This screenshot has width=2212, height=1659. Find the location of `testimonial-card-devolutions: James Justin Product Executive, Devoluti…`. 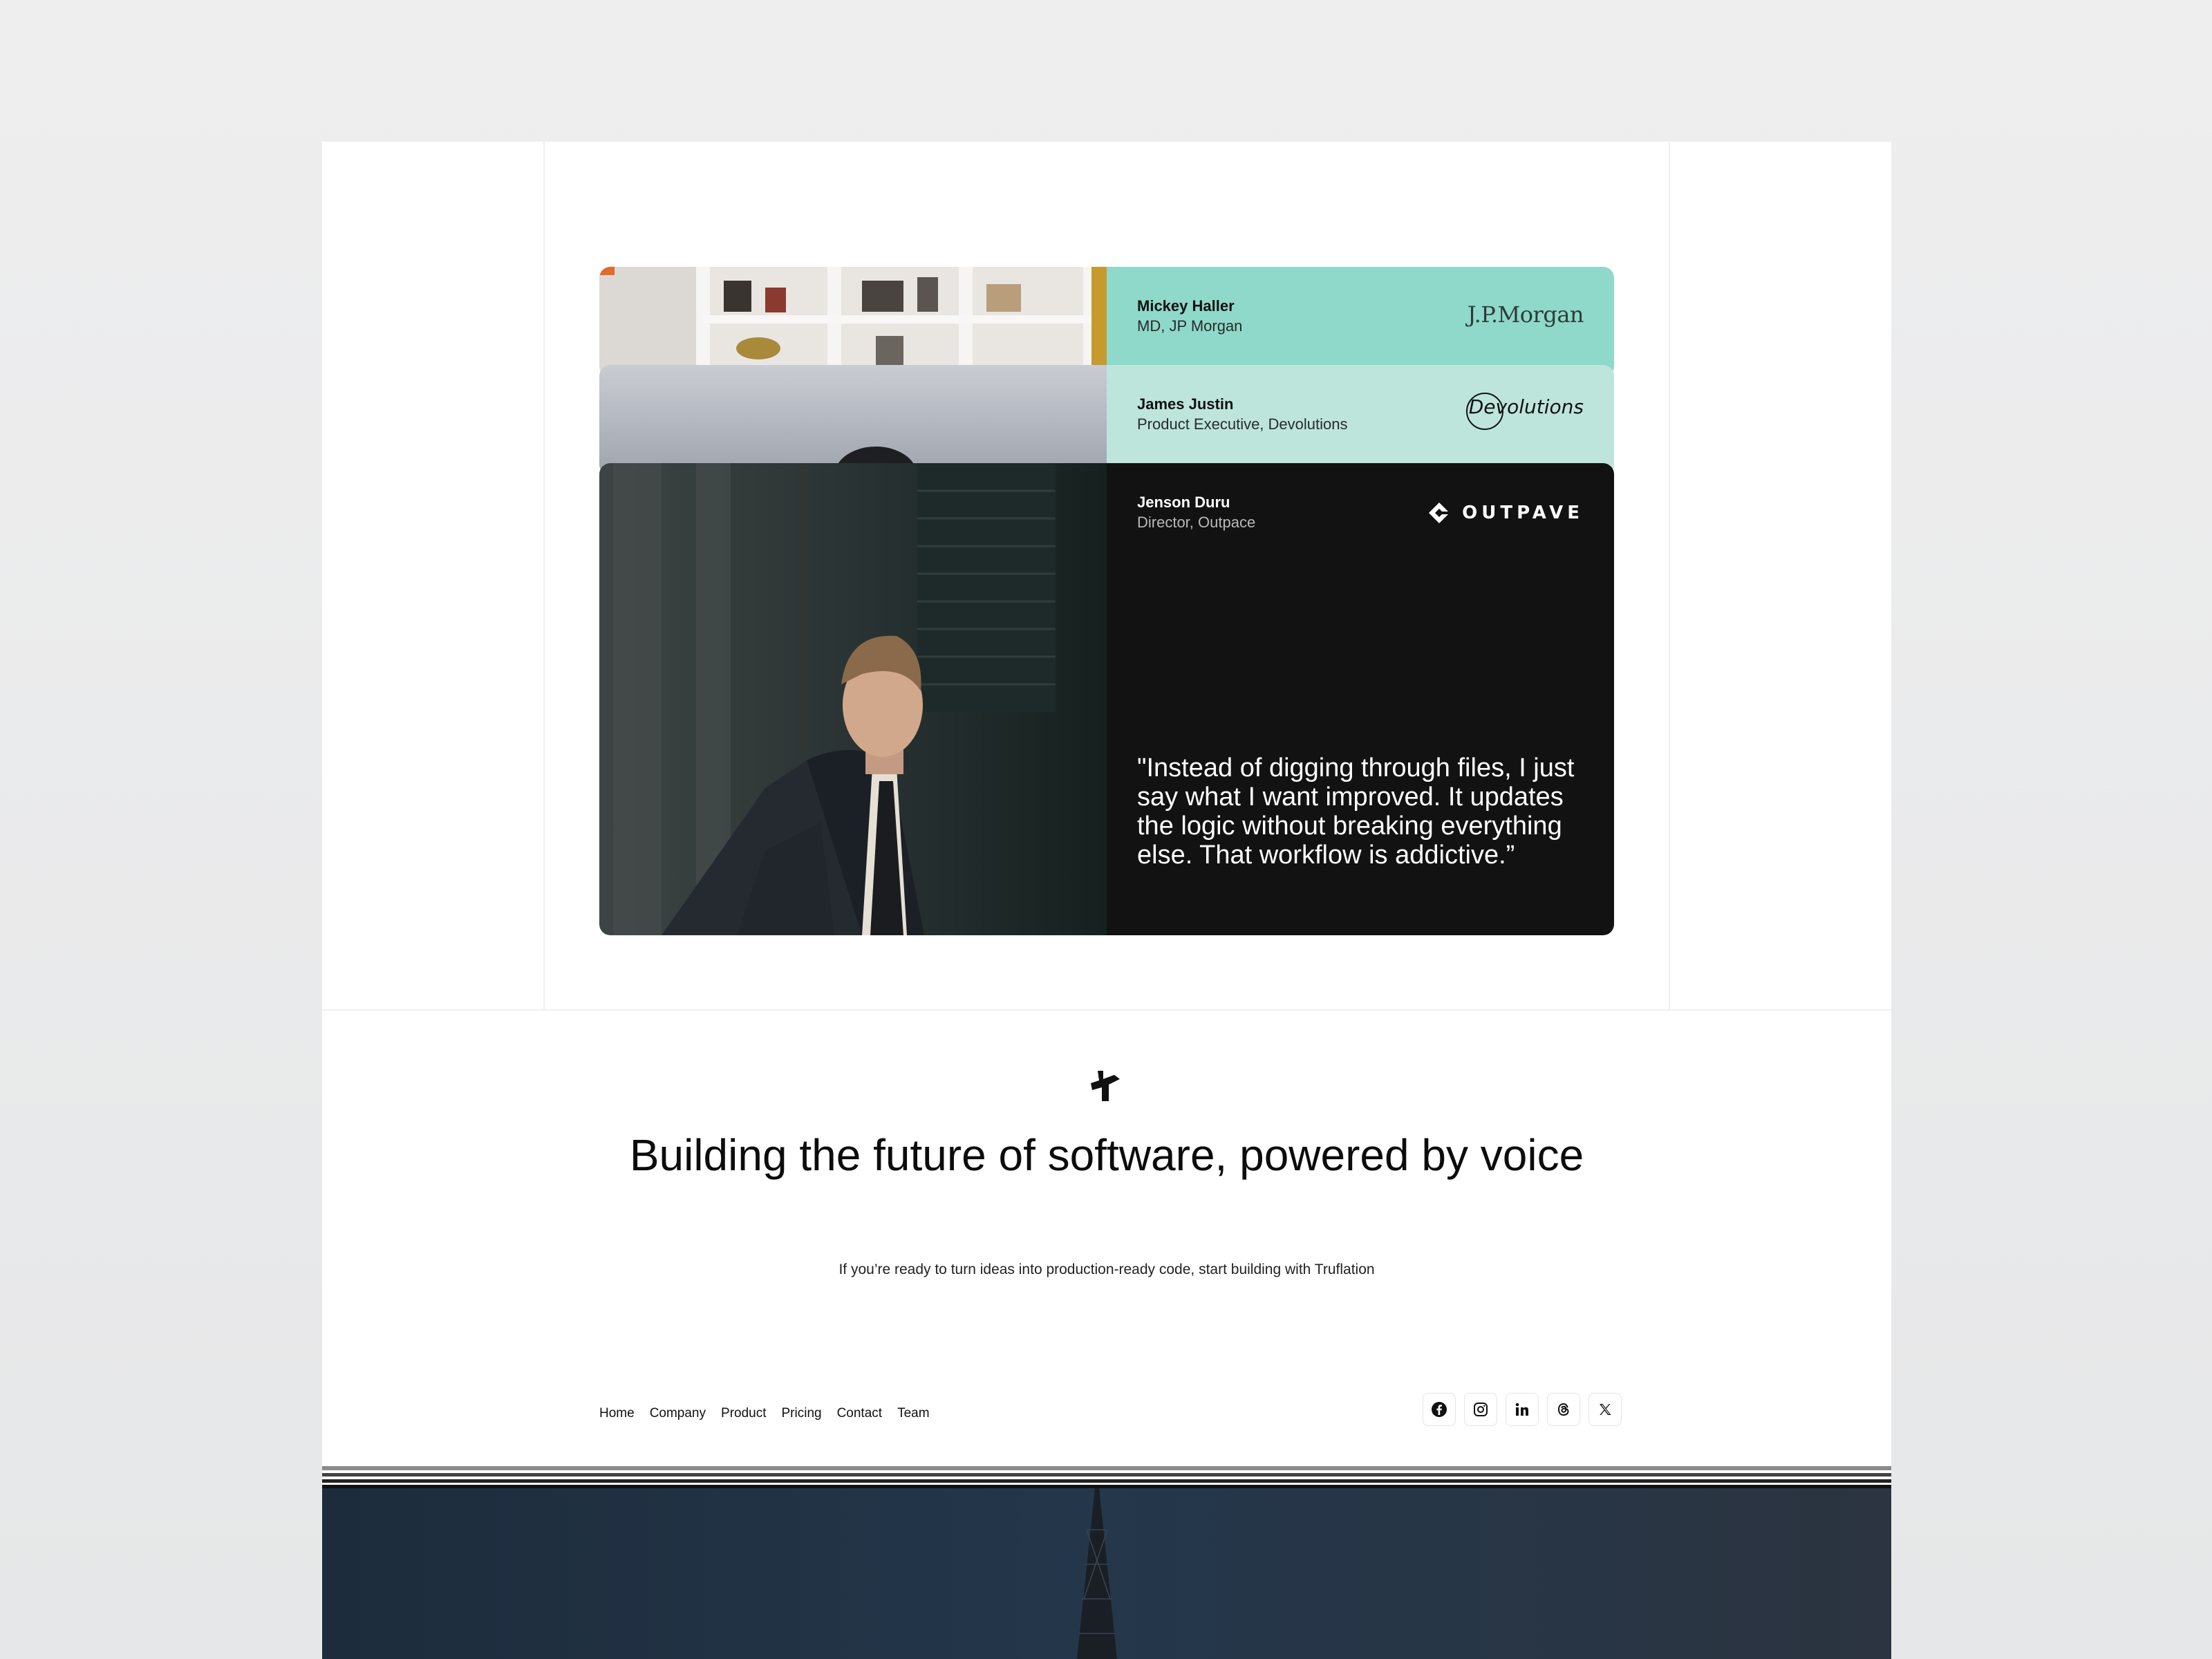

testimonial-card-devolutions: James Justin Product Executive, Devoluti… is located at coordinates (1106, 420).